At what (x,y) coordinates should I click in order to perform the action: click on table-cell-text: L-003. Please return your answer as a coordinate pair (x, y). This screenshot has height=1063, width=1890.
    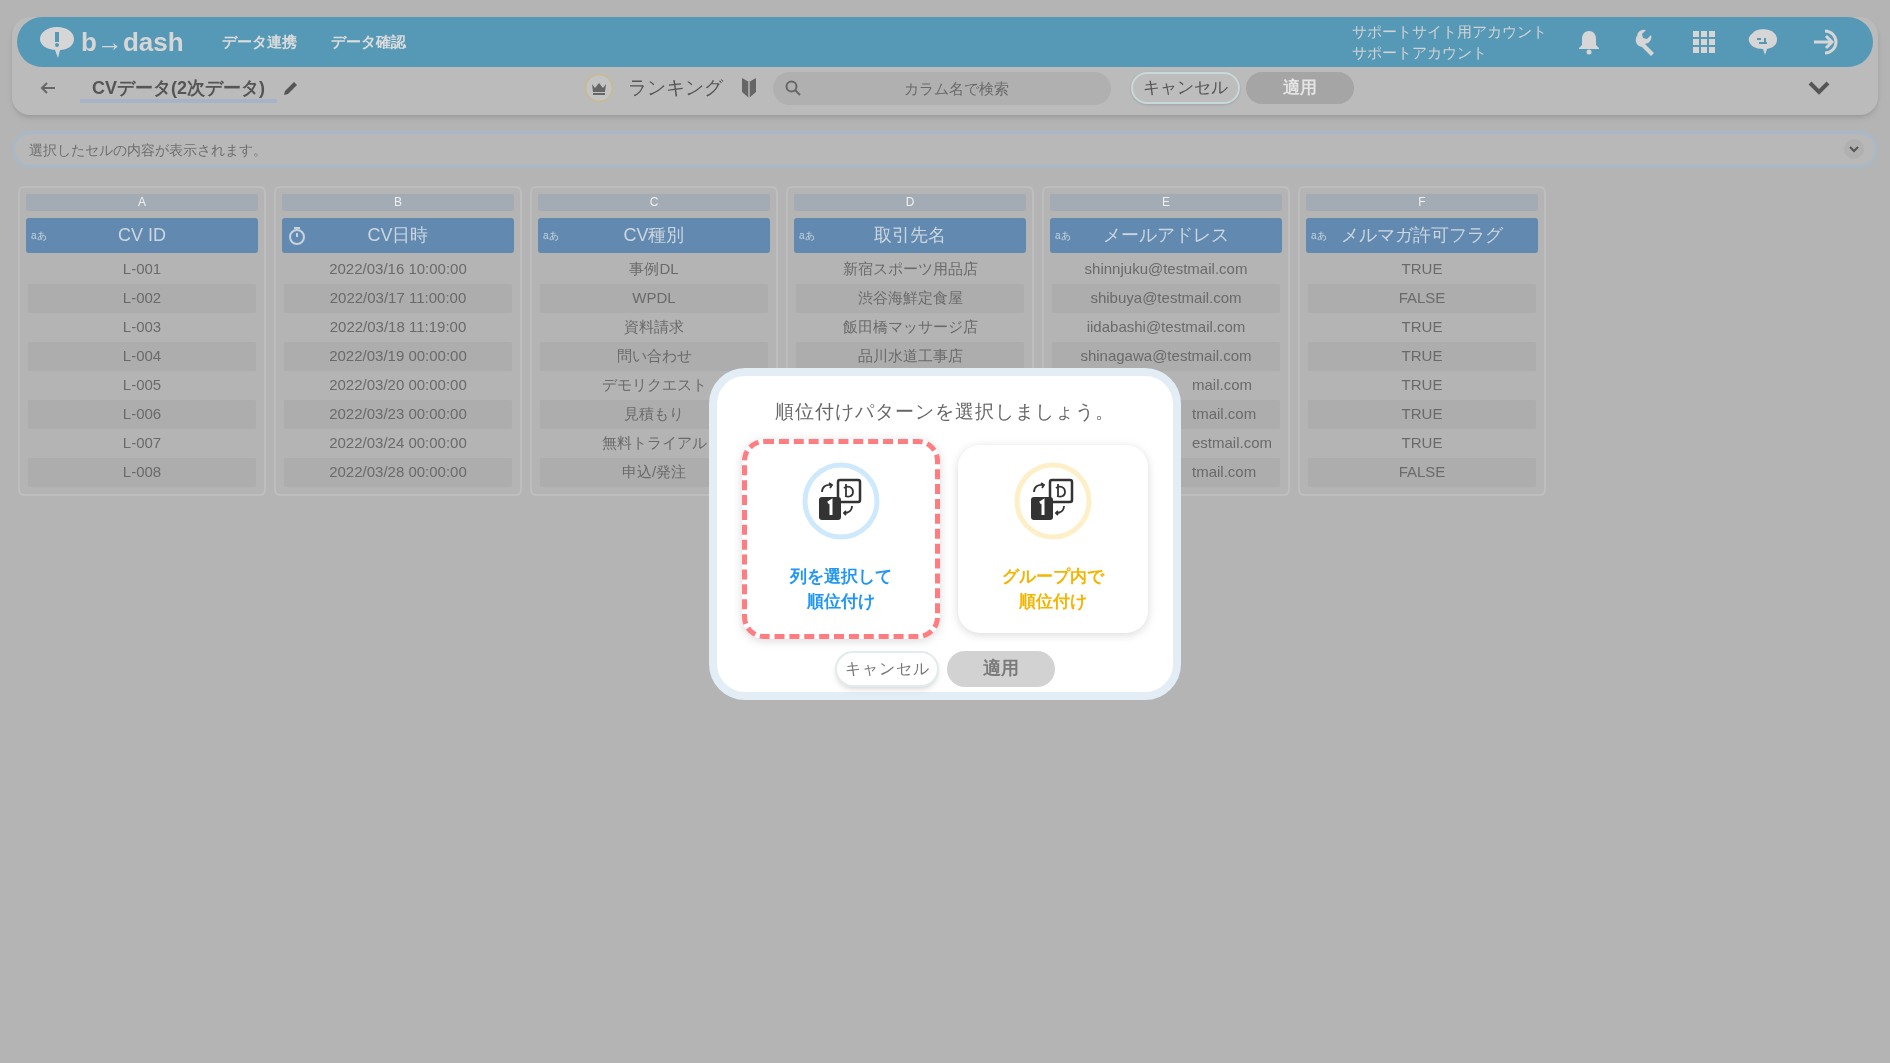
    Looking at the image, I should click on (142, 327).